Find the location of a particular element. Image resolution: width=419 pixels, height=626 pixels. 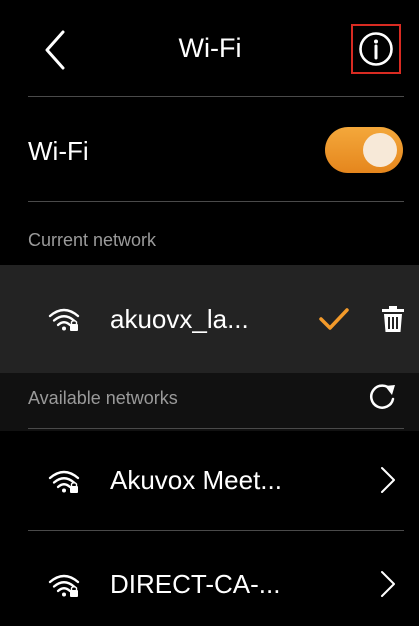

available-networks-section: Available networks is located at coordinates (209, 402).